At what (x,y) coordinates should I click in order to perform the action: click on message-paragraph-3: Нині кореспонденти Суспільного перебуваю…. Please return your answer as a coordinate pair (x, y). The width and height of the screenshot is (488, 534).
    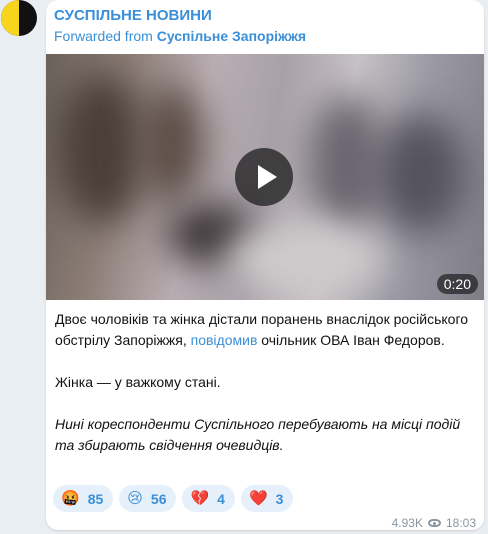
    Looking at the image, I should click on (258, 434).